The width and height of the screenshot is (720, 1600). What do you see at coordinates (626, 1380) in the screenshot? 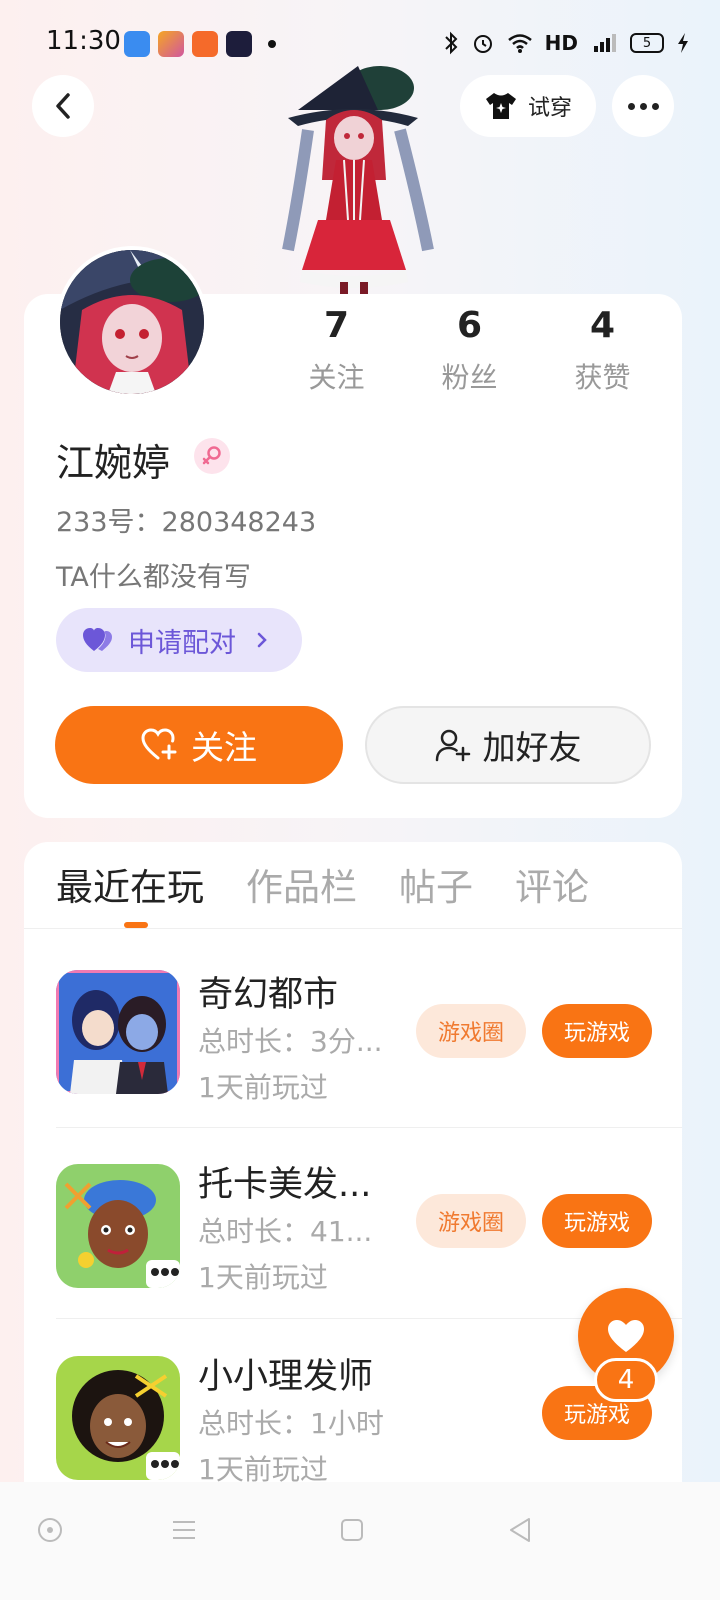
I see `like-count-badge: 4` at bounding box center [626, 1380].